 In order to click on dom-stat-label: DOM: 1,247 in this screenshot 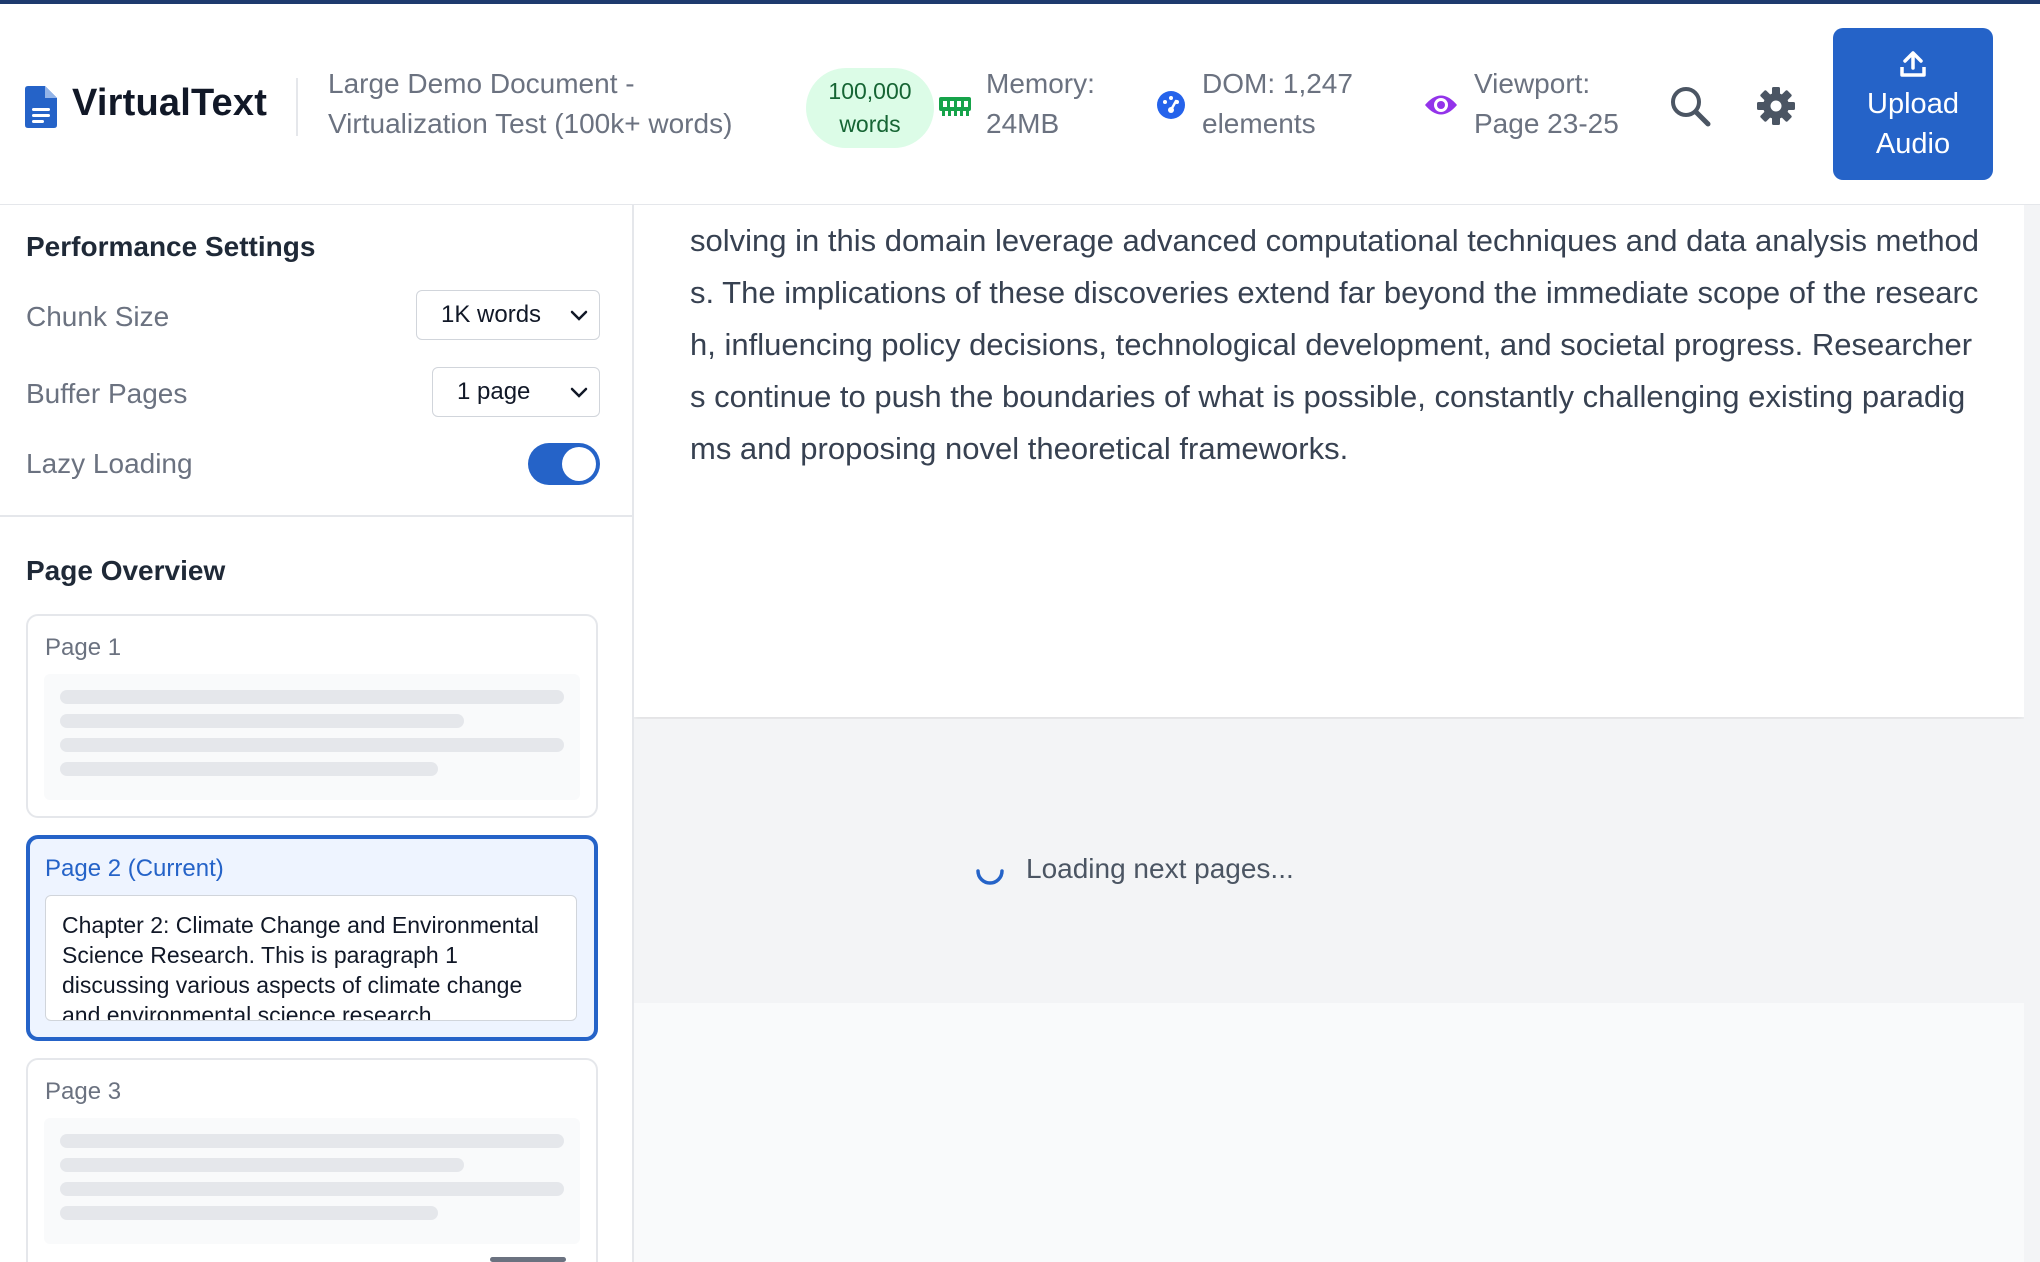, I will do `click(1277, 83)`.